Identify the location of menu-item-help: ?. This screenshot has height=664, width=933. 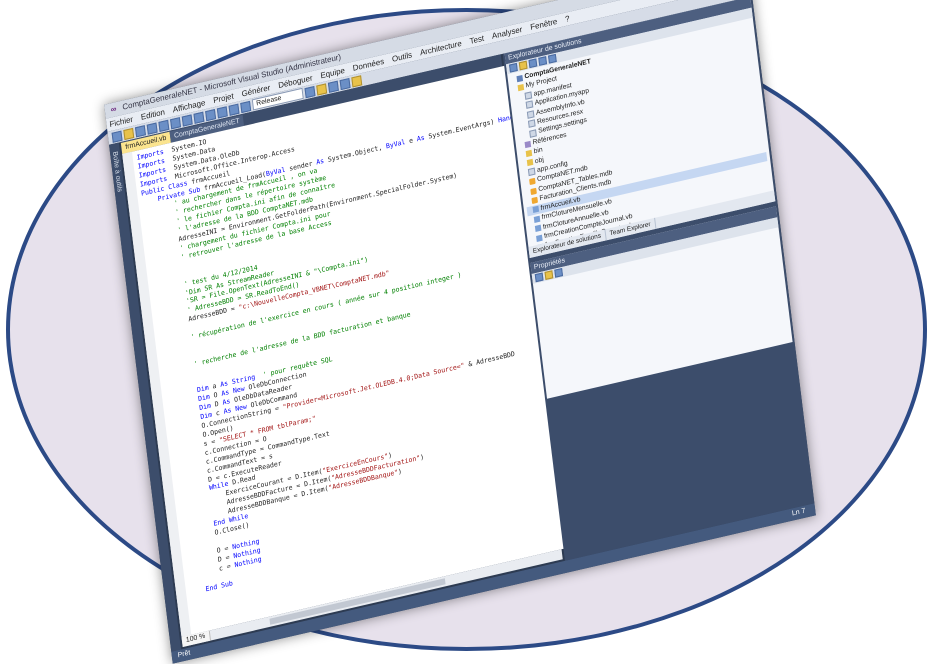
(567, 18).